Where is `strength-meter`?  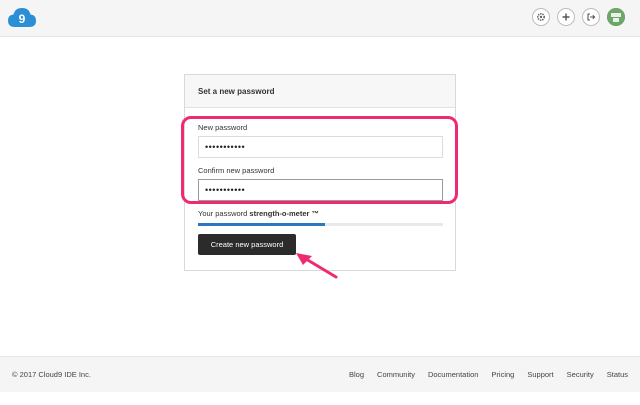
strength-meter is located at coordinates (320, 224).